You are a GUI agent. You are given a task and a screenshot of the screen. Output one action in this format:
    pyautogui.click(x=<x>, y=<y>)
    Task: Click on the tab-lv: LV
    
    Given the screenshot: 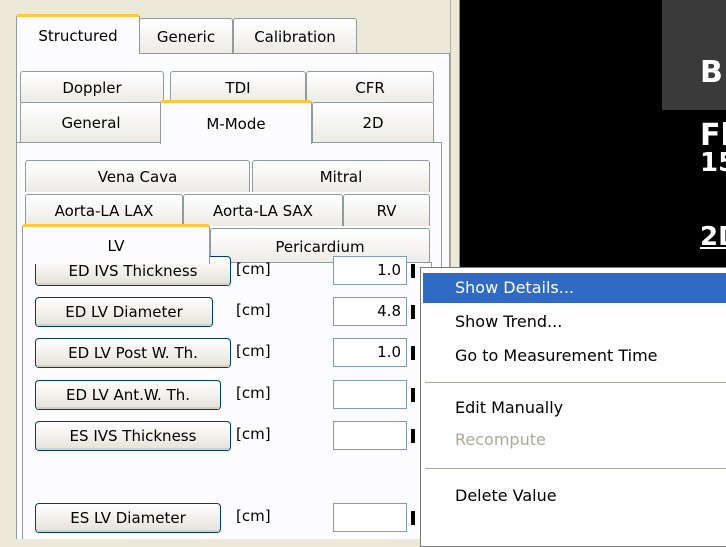 What is the action you would take?
    pyautogui.click(x=116, y=244)
    